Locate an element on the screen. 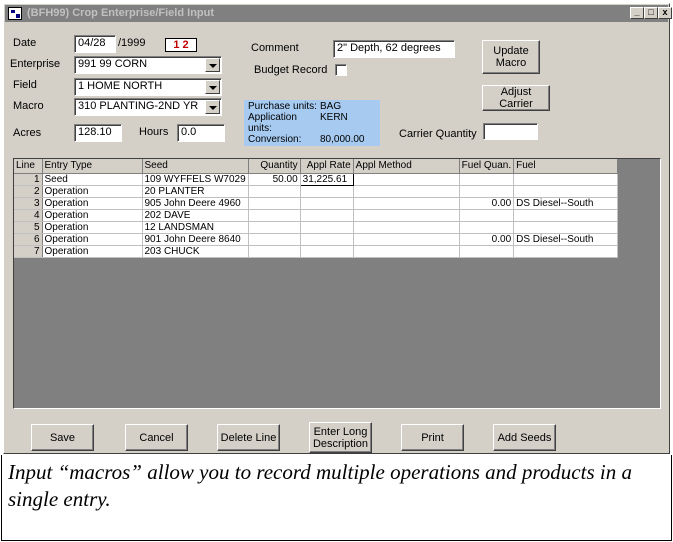  col-header-seed: Seed is located at coordinates (195, 166).